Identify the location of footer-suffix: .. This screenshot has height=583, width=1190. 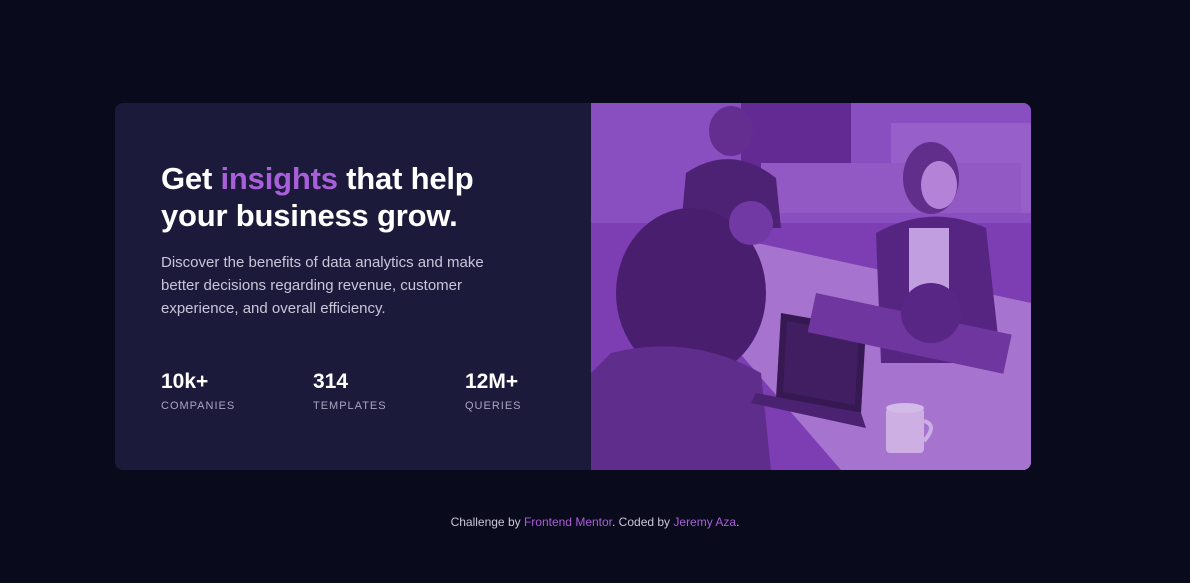
(738, 522).